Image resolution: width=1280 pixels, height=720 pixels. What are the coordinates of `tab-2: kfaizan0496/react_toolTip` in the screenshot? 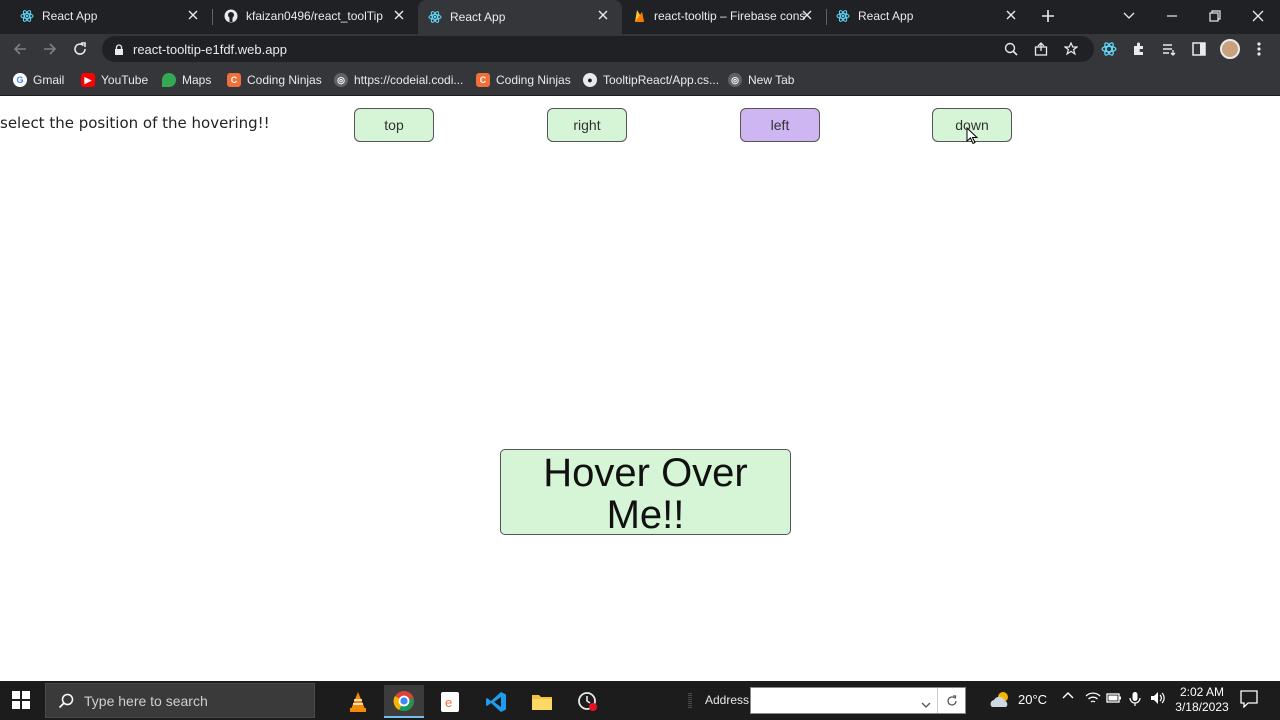 It's located at (315, 16).